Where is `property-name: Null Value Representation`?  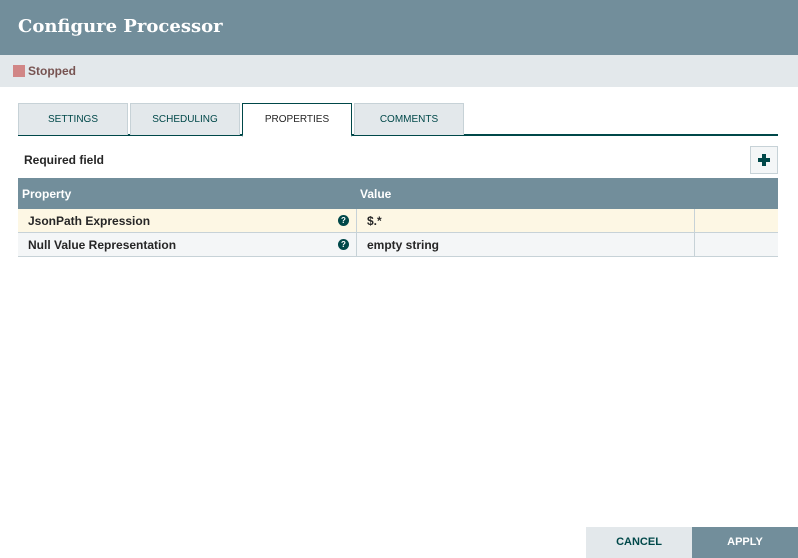
property-name: Null Value Representation is located at coordinates (102, 245).